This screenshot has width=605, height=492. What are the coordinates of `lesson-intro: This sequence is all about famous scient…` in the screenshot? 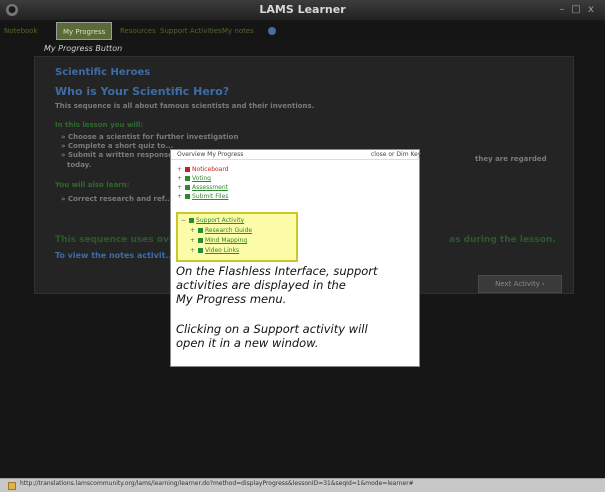 It's located at (185, 106).